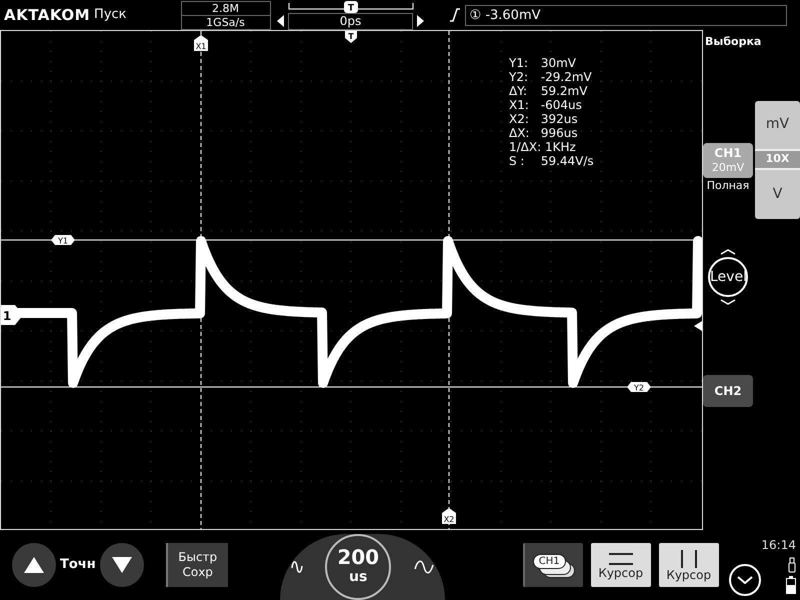  I want to click on trigger-marker: T, so click(351, 6).